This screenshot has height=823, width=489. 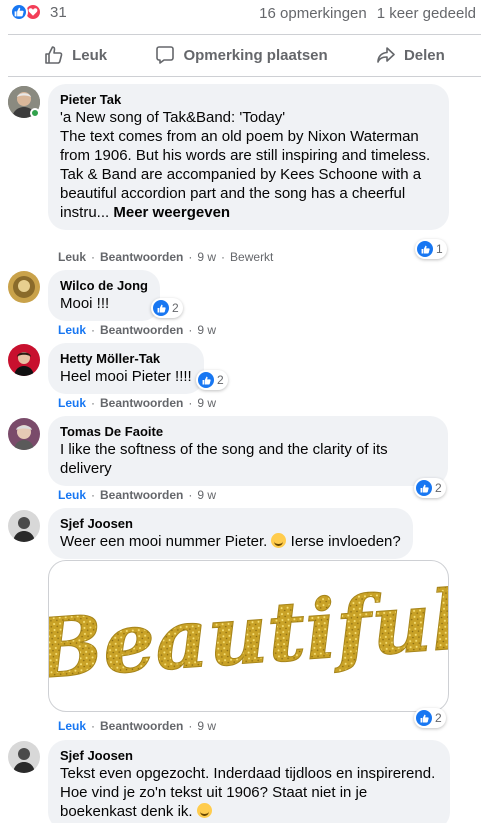 I want to click on comment-author: Pieter Tak, so click(x=248, y=99).